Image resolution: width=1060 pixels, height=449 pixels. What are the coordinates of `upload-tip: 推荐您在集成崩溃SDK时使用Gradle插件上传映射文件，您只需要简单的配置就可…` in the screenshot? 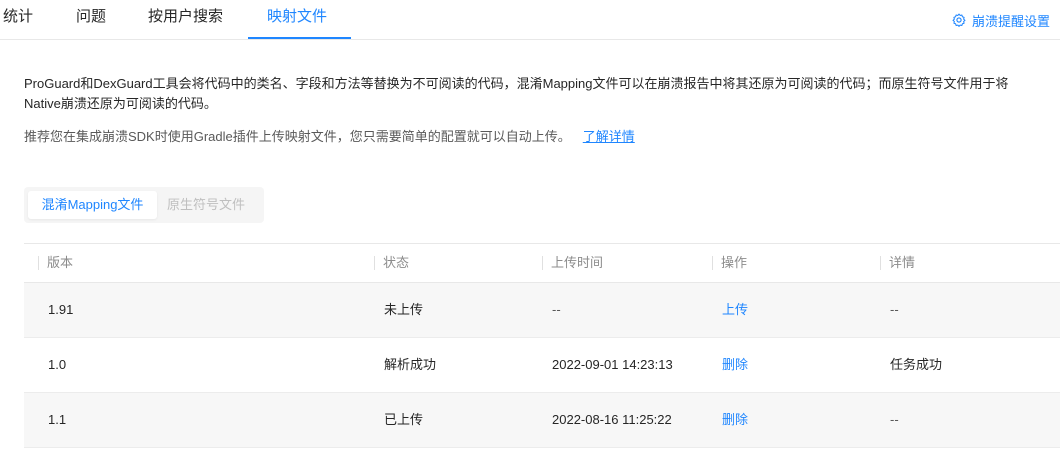 It's located at (329, 137).